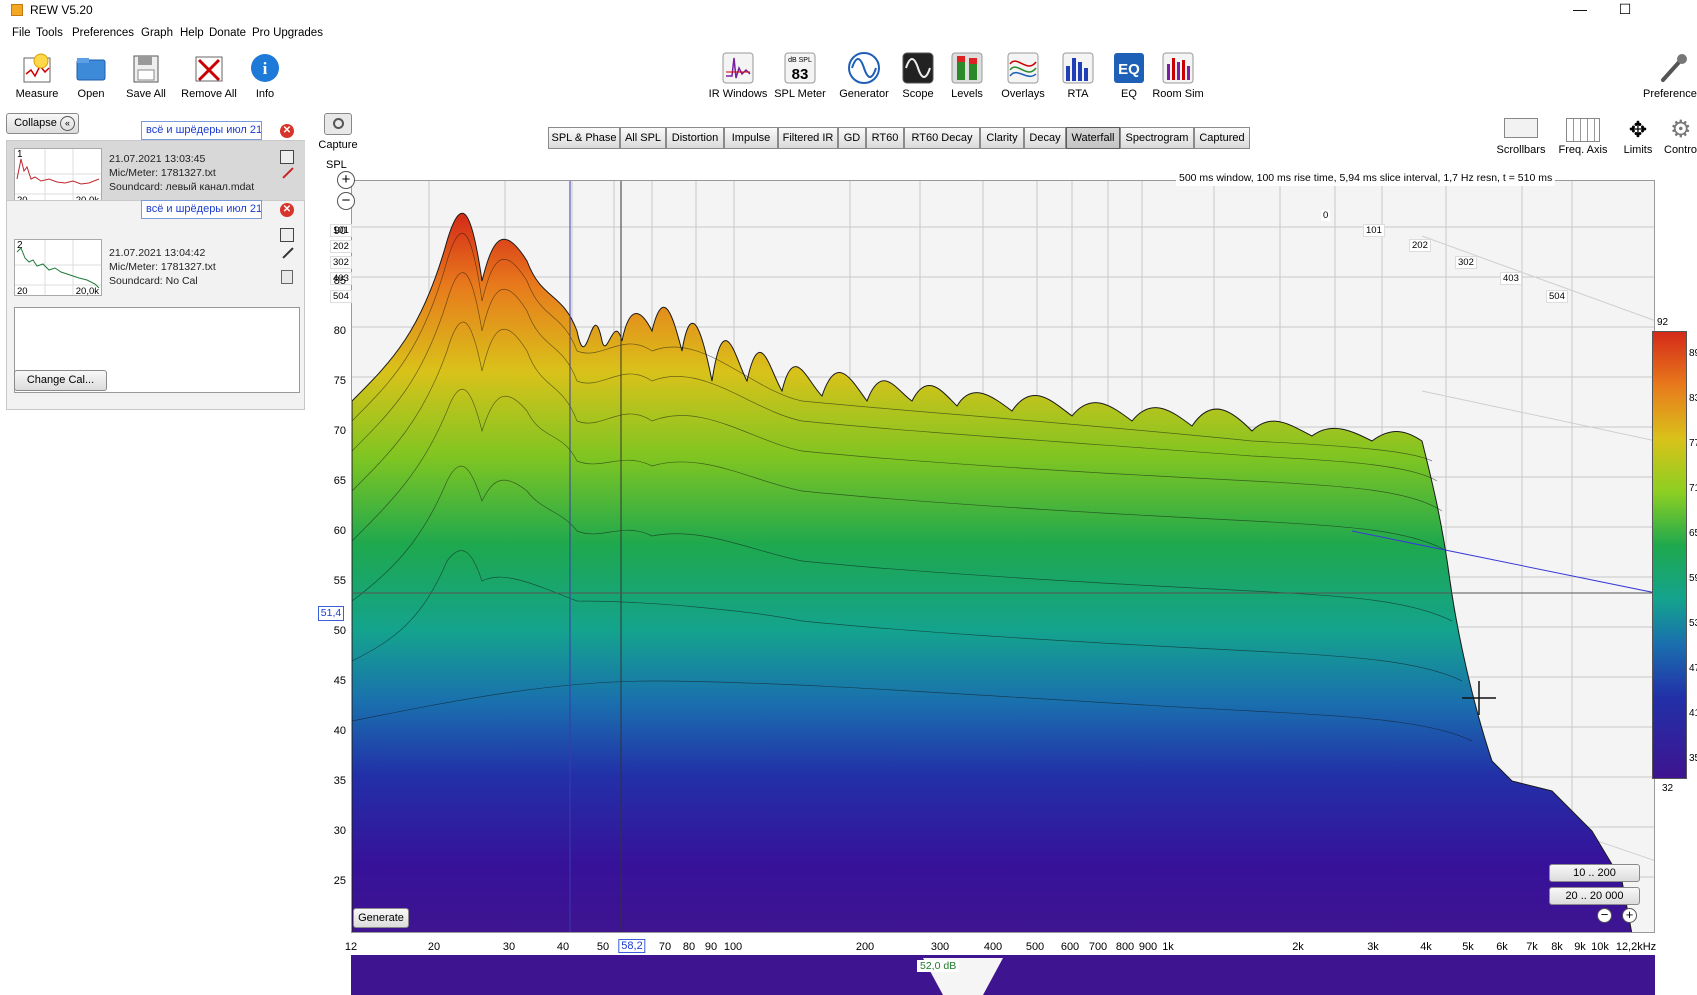 This screenshot has height=995, width=1697. What do you see at coordinates (993, 947) in the screenshot?
I see `x-tick: 400` at bounding box center [993, 947].